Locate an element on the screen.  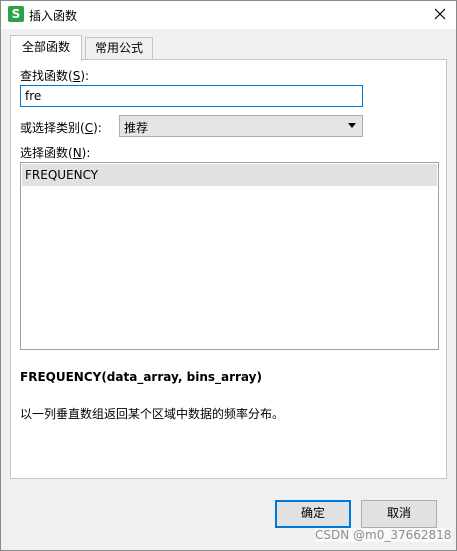
tab-common-formulas: 常用公式 is located at coordinates (119, 48).